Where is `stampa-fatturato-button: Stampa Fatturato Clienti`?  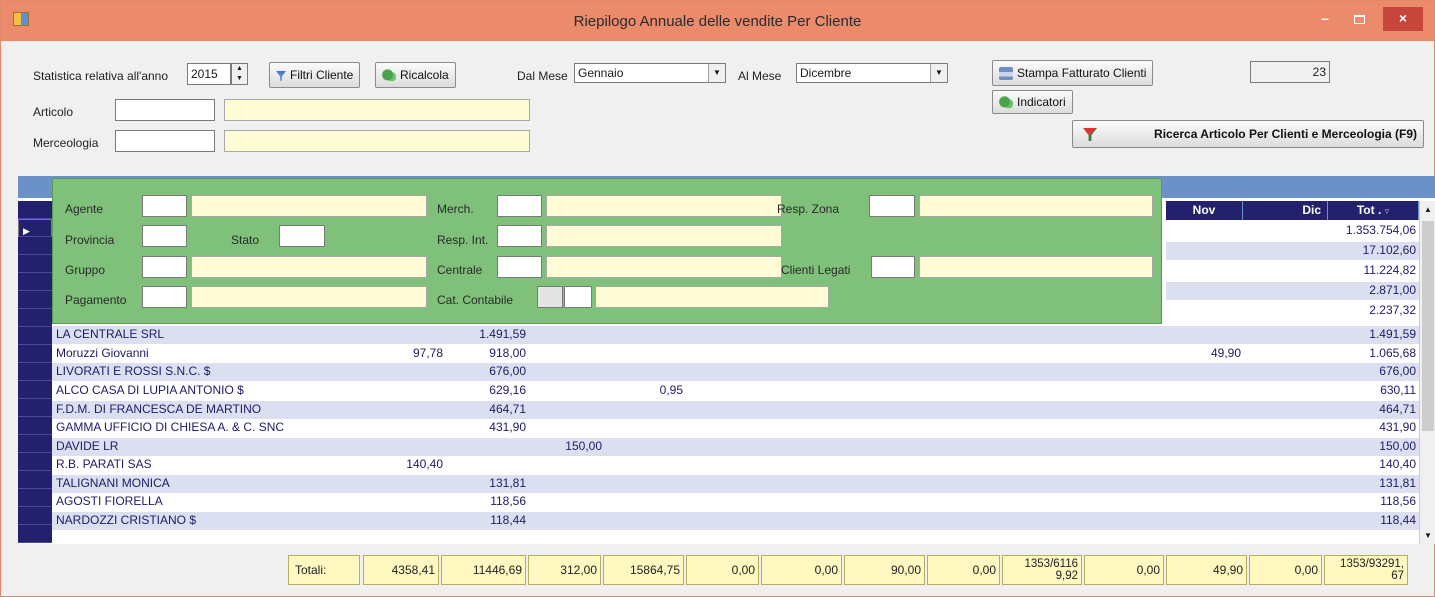 stampa-fatturato-button: Stampa Fatturato Clienti is located at coordinates (1073, 73).